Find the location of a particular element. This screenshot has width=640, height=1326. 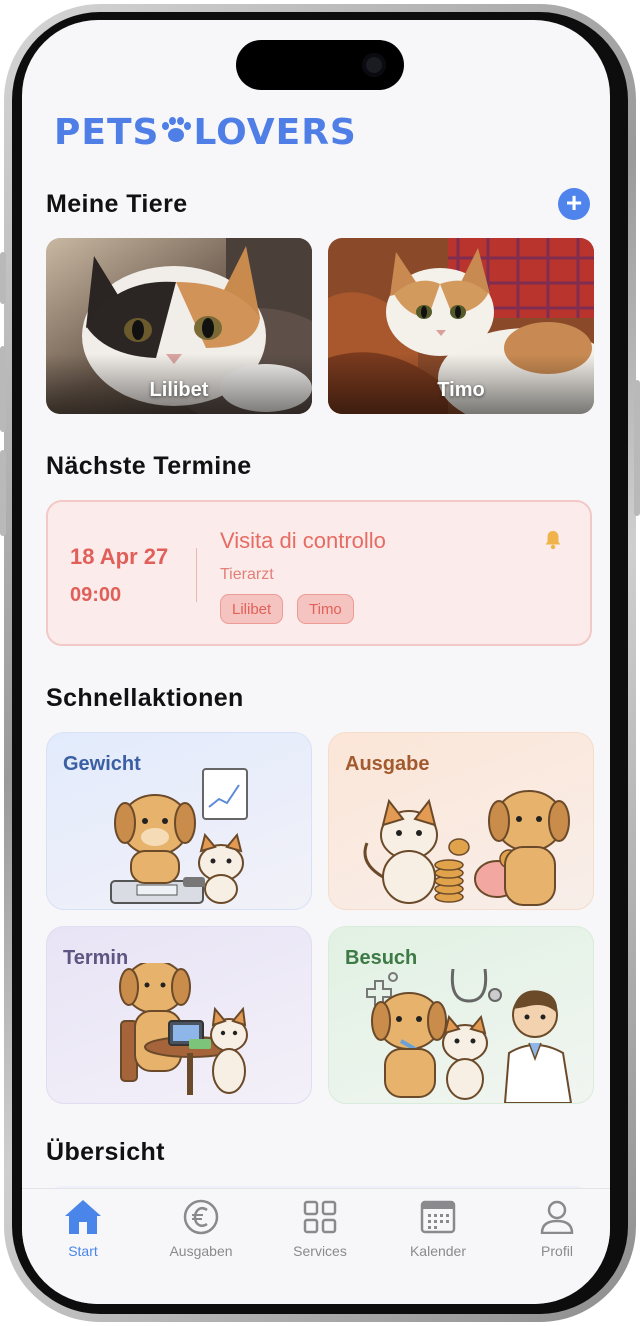

camera-icon is located at coordinates (374, 65).